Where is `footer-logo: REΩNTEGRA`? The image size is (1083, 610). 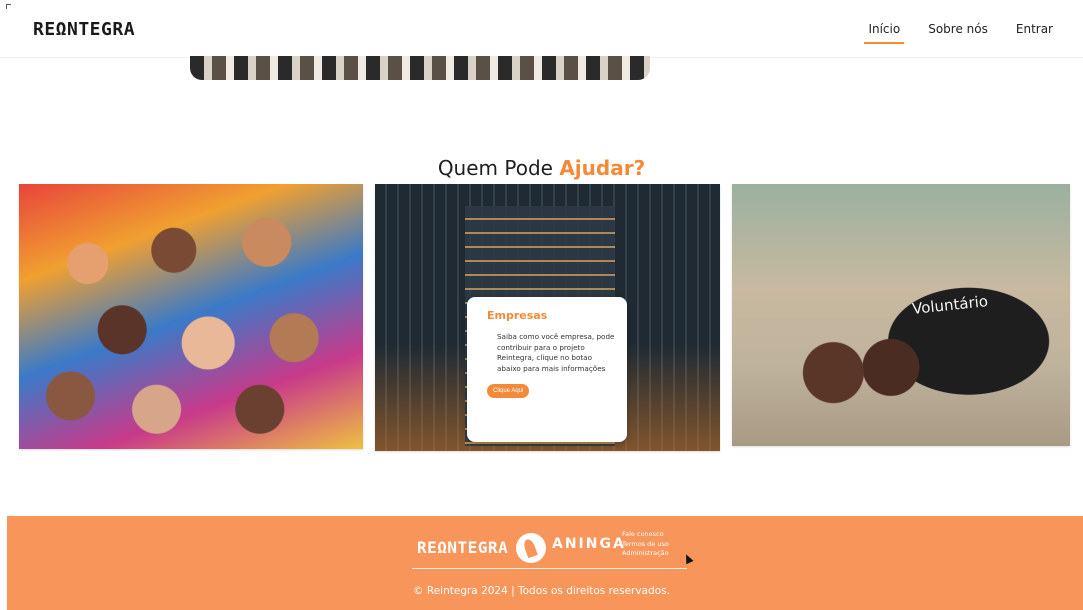
footer-logo: REΩNTEGRA is located at coordinates (462, 547).